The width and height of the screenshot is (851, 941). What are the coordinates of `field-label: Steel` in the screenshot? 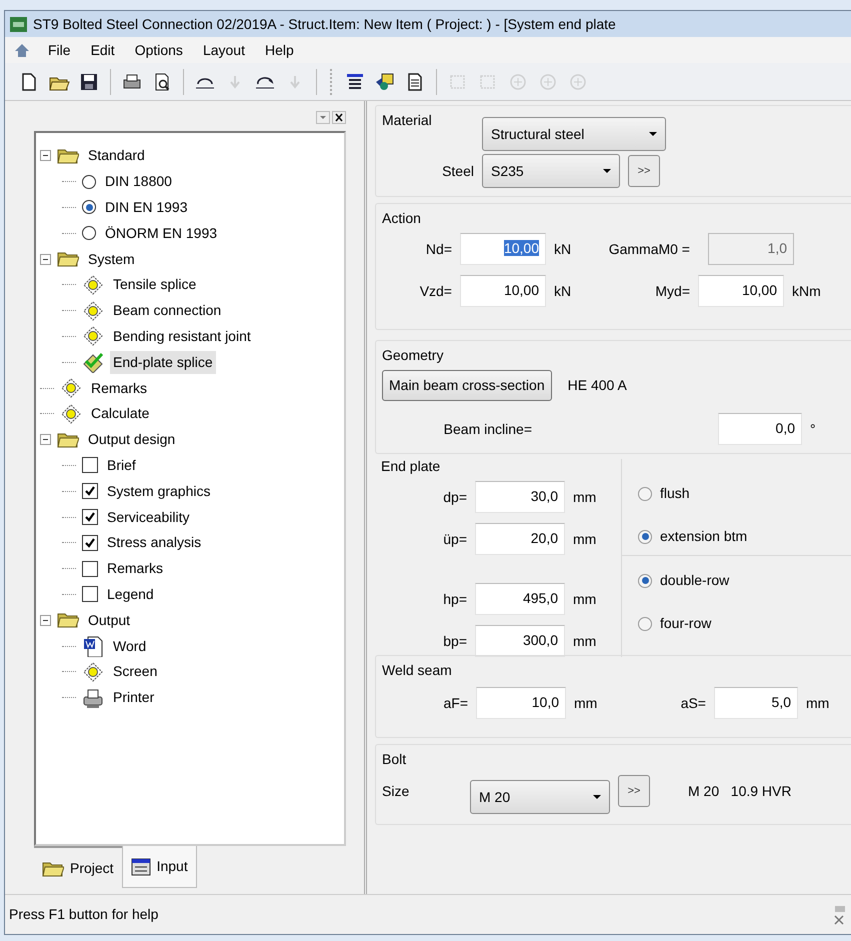 It's located at (457, 171).